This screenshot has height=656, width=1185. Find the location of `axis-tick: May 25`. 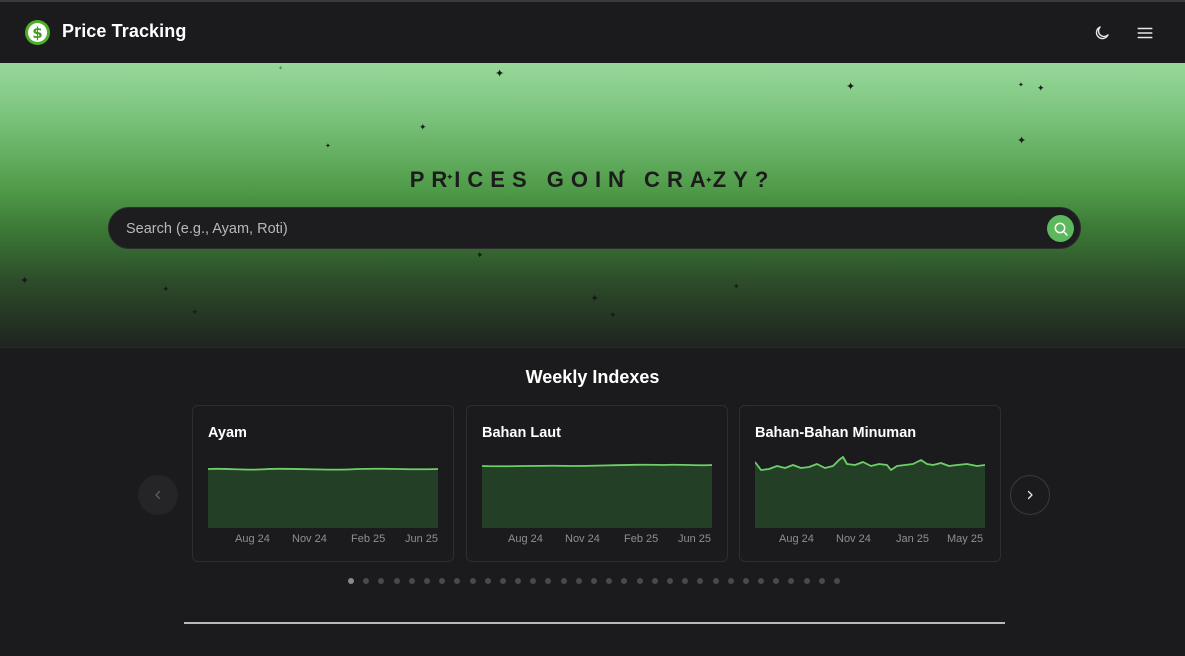

axis-tick: May 25 is located at coordinates (965, 539).